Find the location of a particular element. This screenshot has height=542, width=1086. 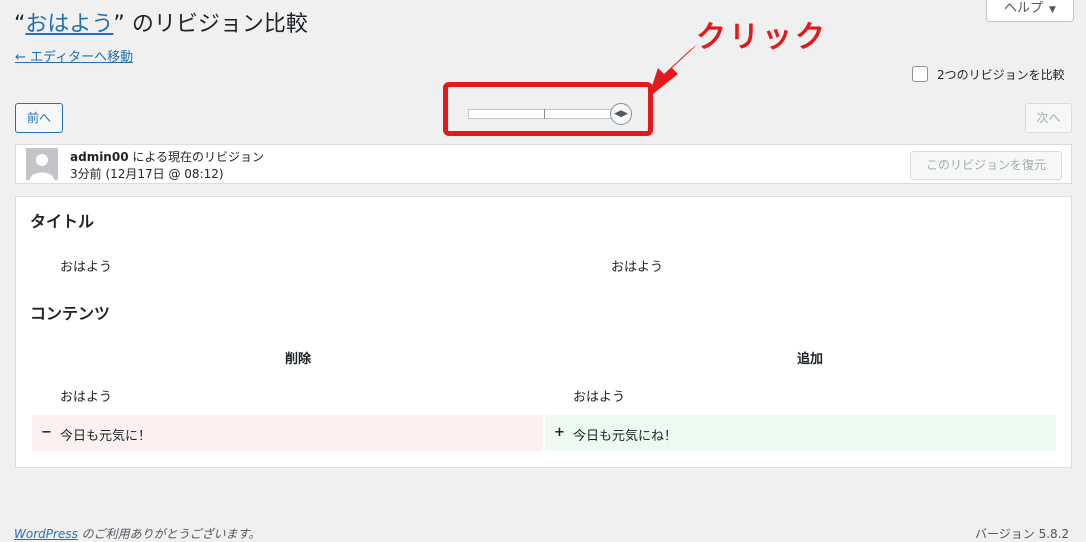

title-section-heading: タイトル is located at coordinates (62, 221).